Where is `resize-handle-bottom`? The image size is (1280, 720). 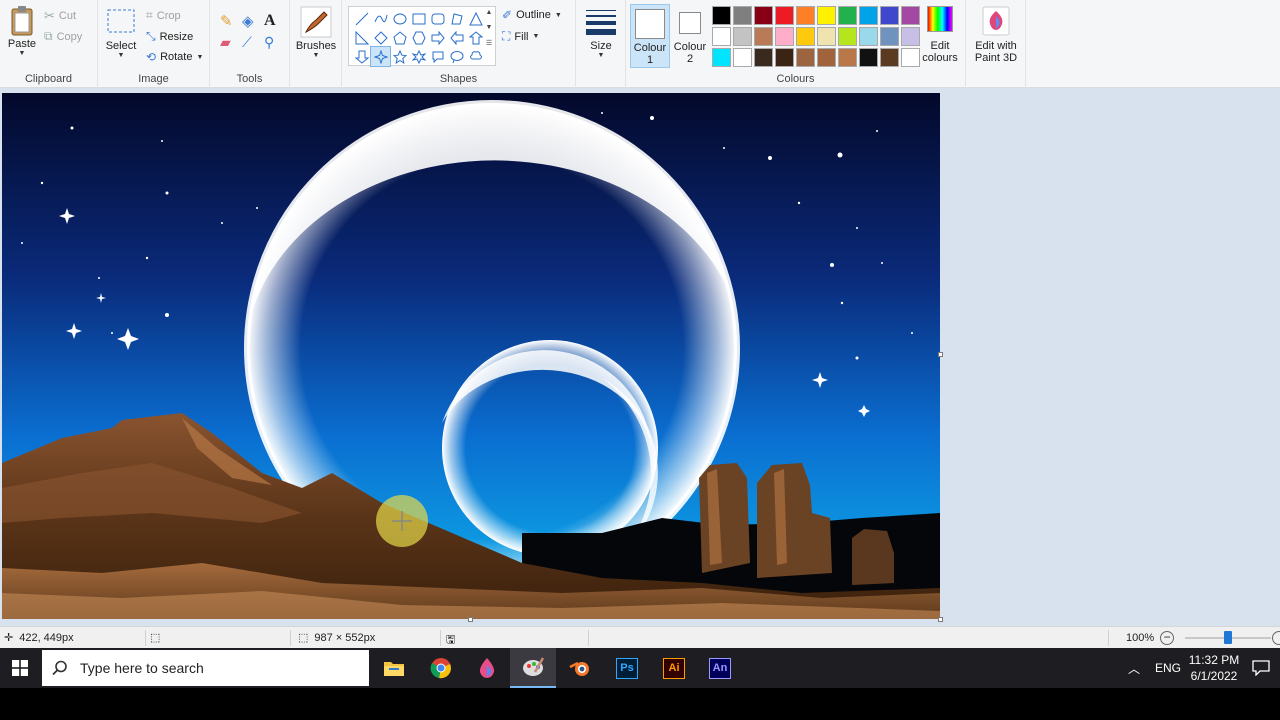 resize-handle-bottom is located at coordinates (470, 619).